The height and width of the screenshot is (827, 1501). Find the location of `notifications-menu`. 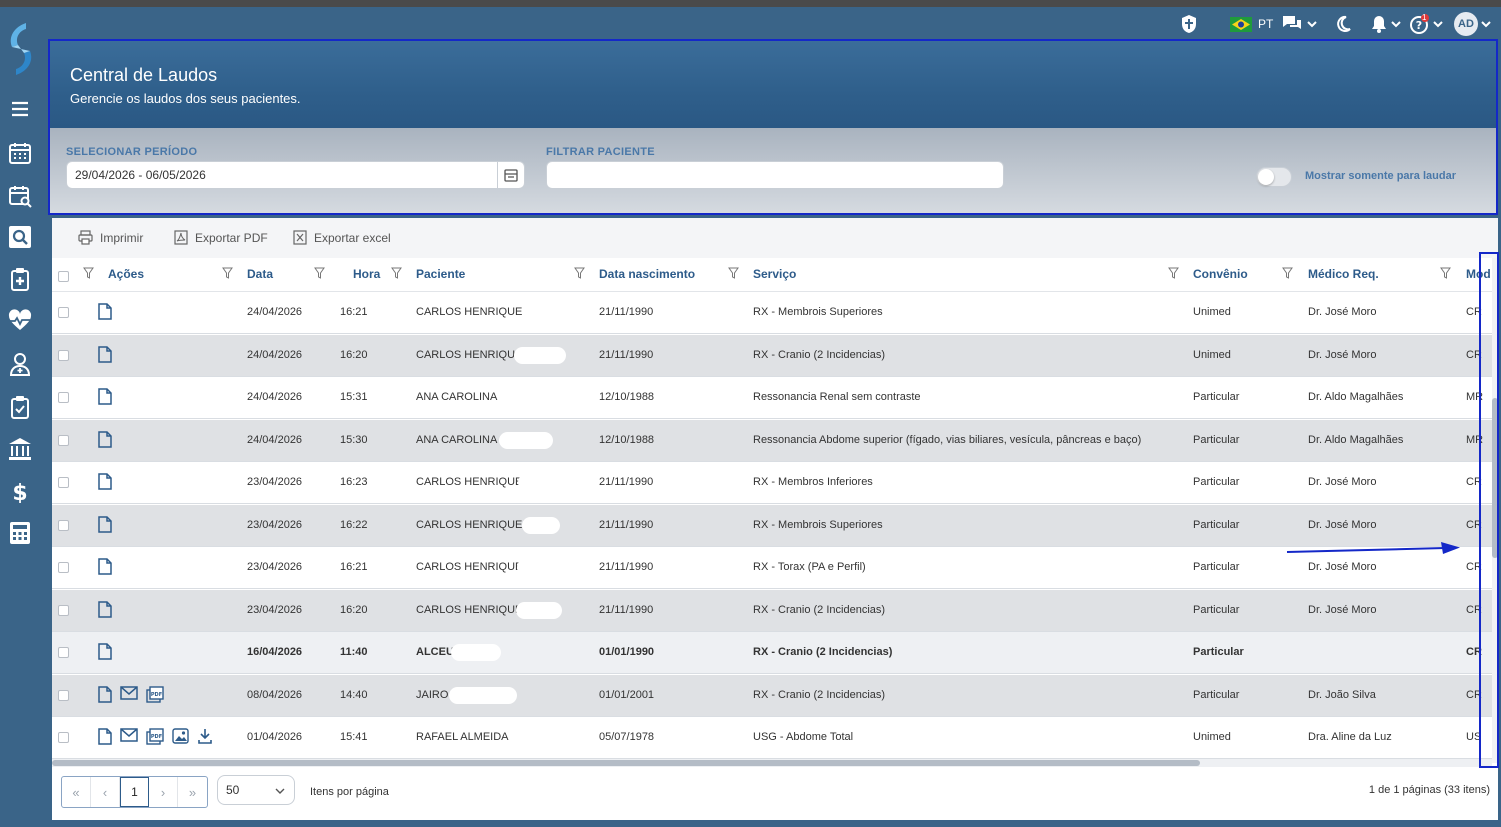

notifications-menu is located at coordinates (1386, 24).